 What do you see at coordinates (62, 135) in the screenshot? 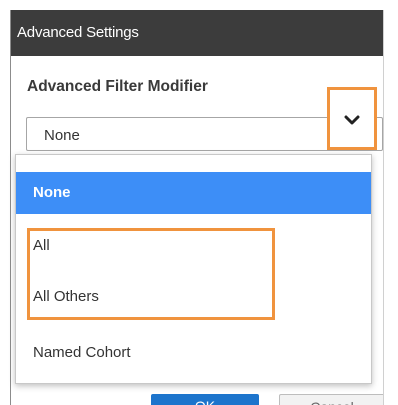
I see `select-current-value: None` at bounding box center [62, 135].